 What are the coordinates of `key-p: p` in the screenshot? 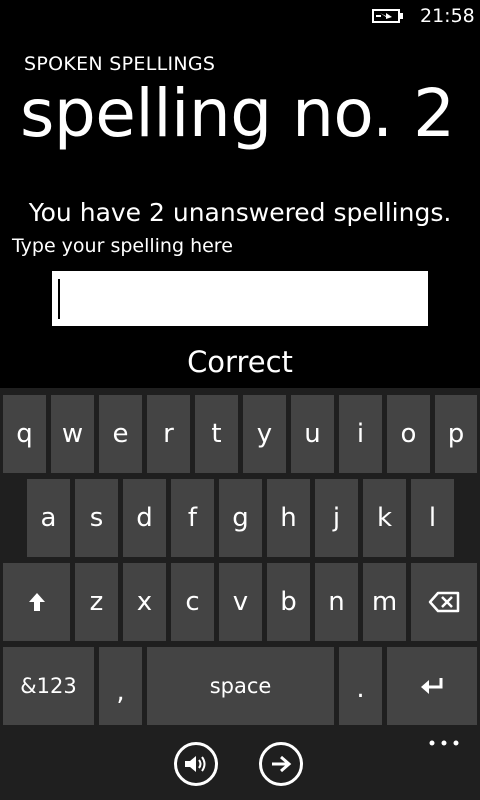 It's located at (456, 434).